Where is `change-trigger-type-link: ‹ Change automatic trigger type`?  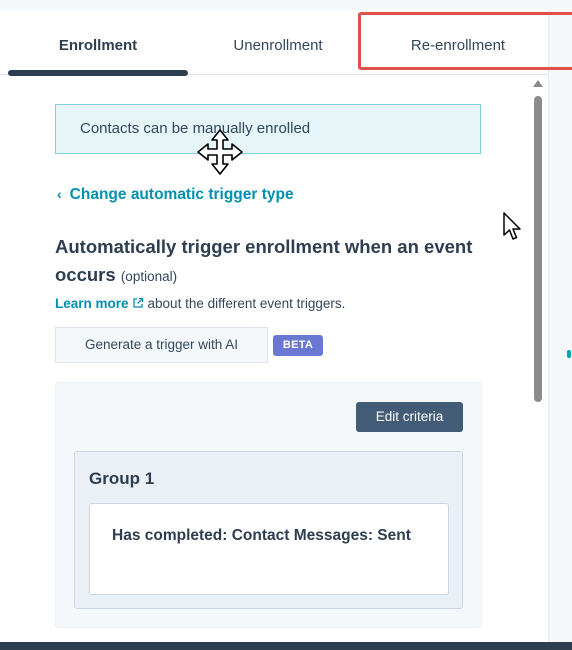
change-trigger-type-link: ‹ Change automatic trigger type is located at coordinates (175, 195).